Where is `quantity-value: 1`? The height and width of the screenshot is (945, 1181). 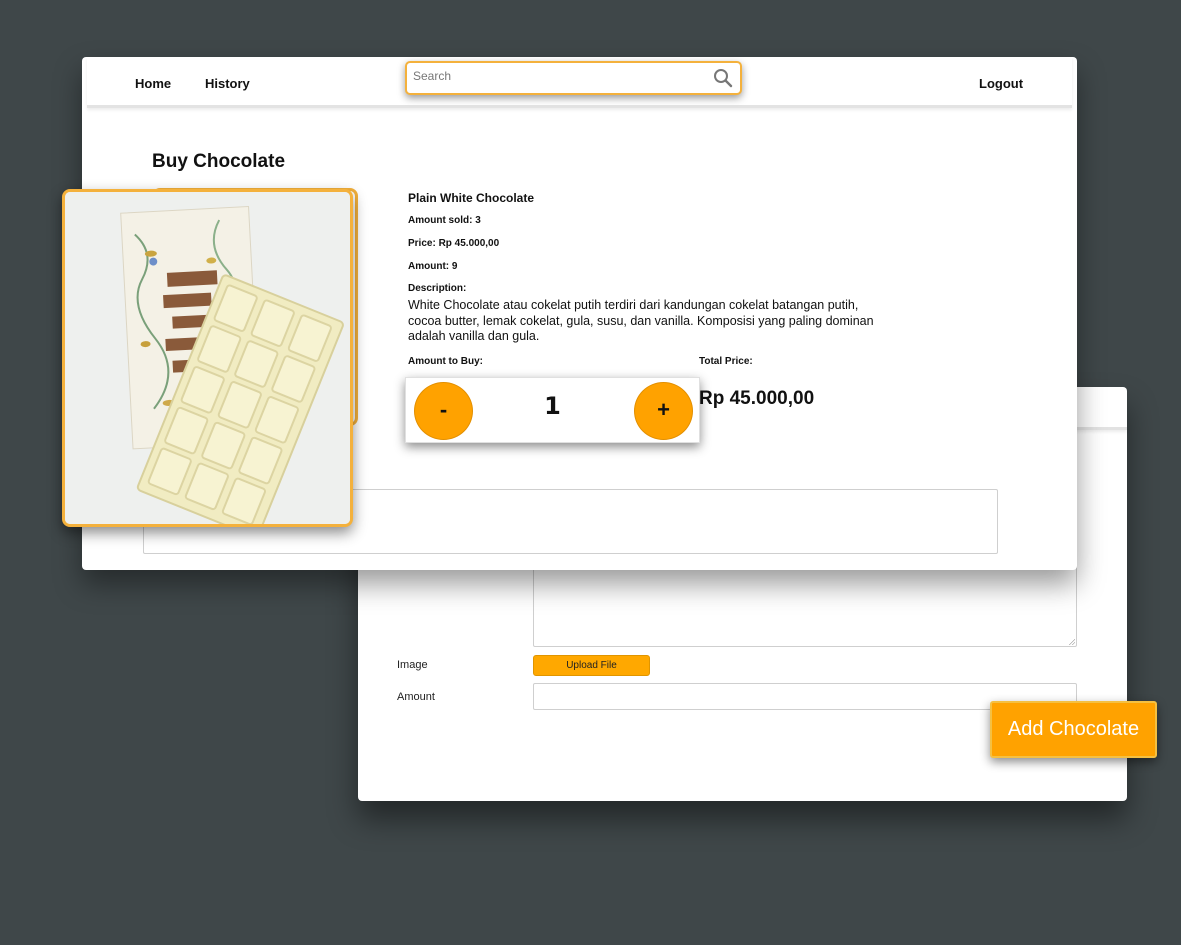
quantity-value: 1 is located at coordinates (552, 406).